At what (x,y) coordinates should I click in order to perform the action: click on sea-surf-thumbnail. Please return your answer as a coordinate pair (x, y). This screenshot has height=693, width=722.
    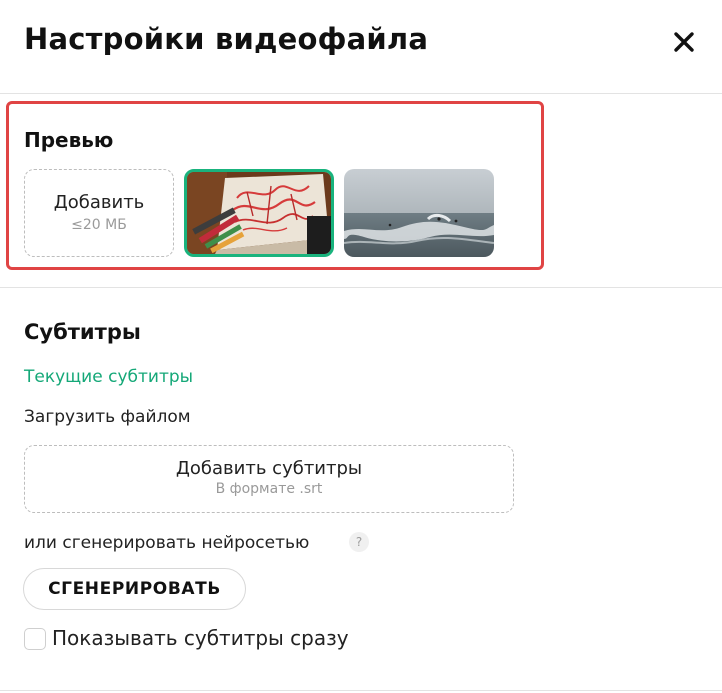
    Looking at the image, I should click on (419, 213).